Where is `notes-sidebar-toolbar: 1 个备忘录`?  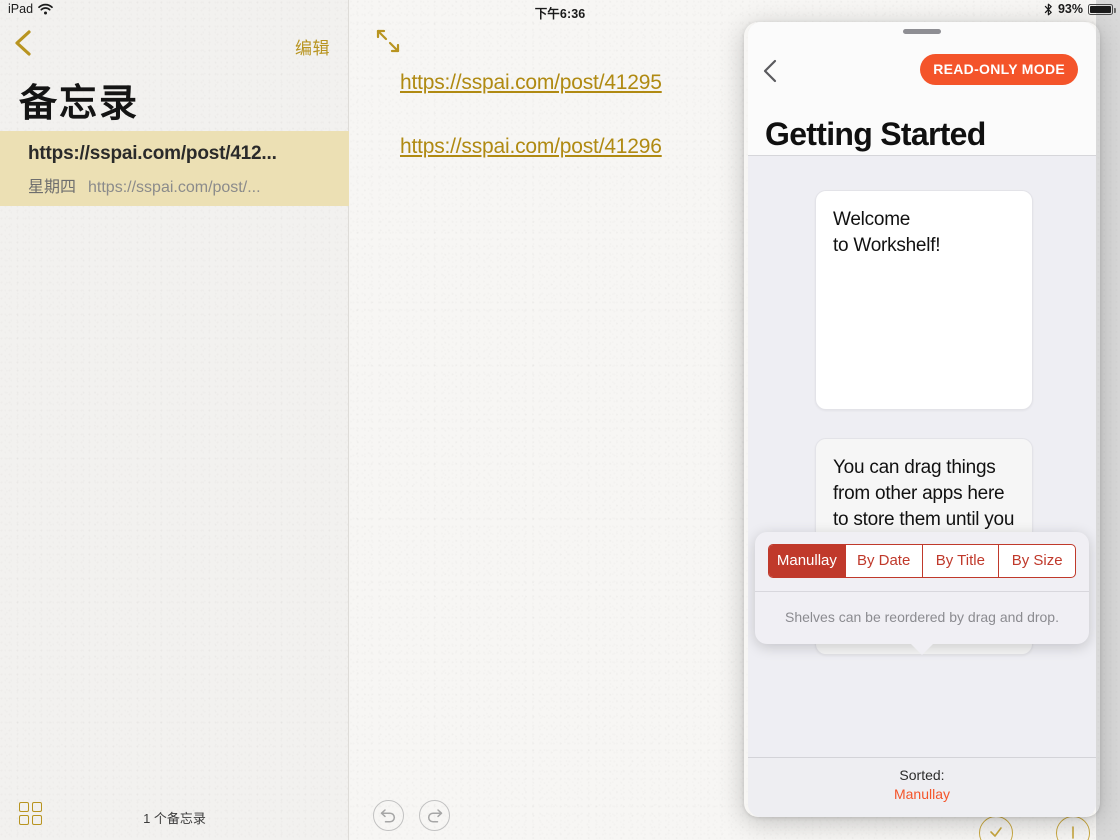
notes-sidebar-toolbar: 1 个备忘录 is located at coordinates (174, 816).